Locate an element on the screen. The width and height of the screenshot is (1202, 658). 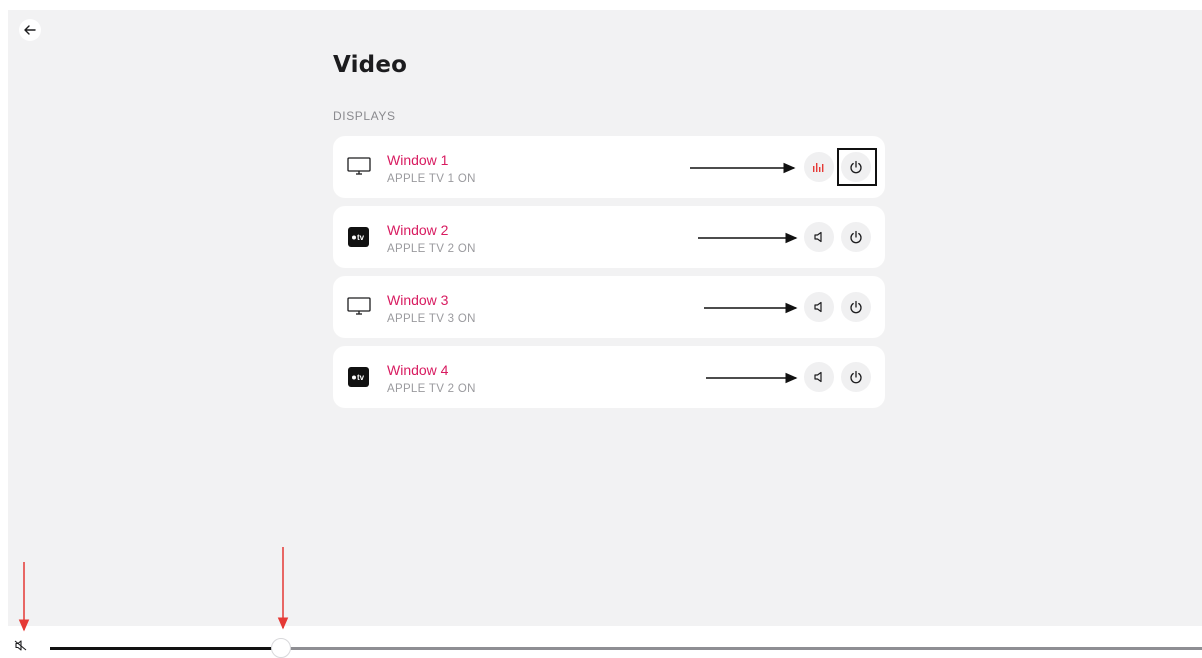
display-card-window-3: Window 3 APPLE TV 3 ON is located at coordinates (609, 307).